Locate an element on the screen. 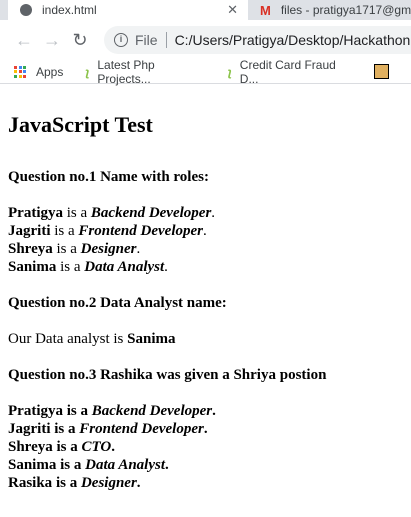 Image resolution: width=411 pixels, height=517 pixels. close-tab-icon: ✕ is located at coordinates (232, 10).